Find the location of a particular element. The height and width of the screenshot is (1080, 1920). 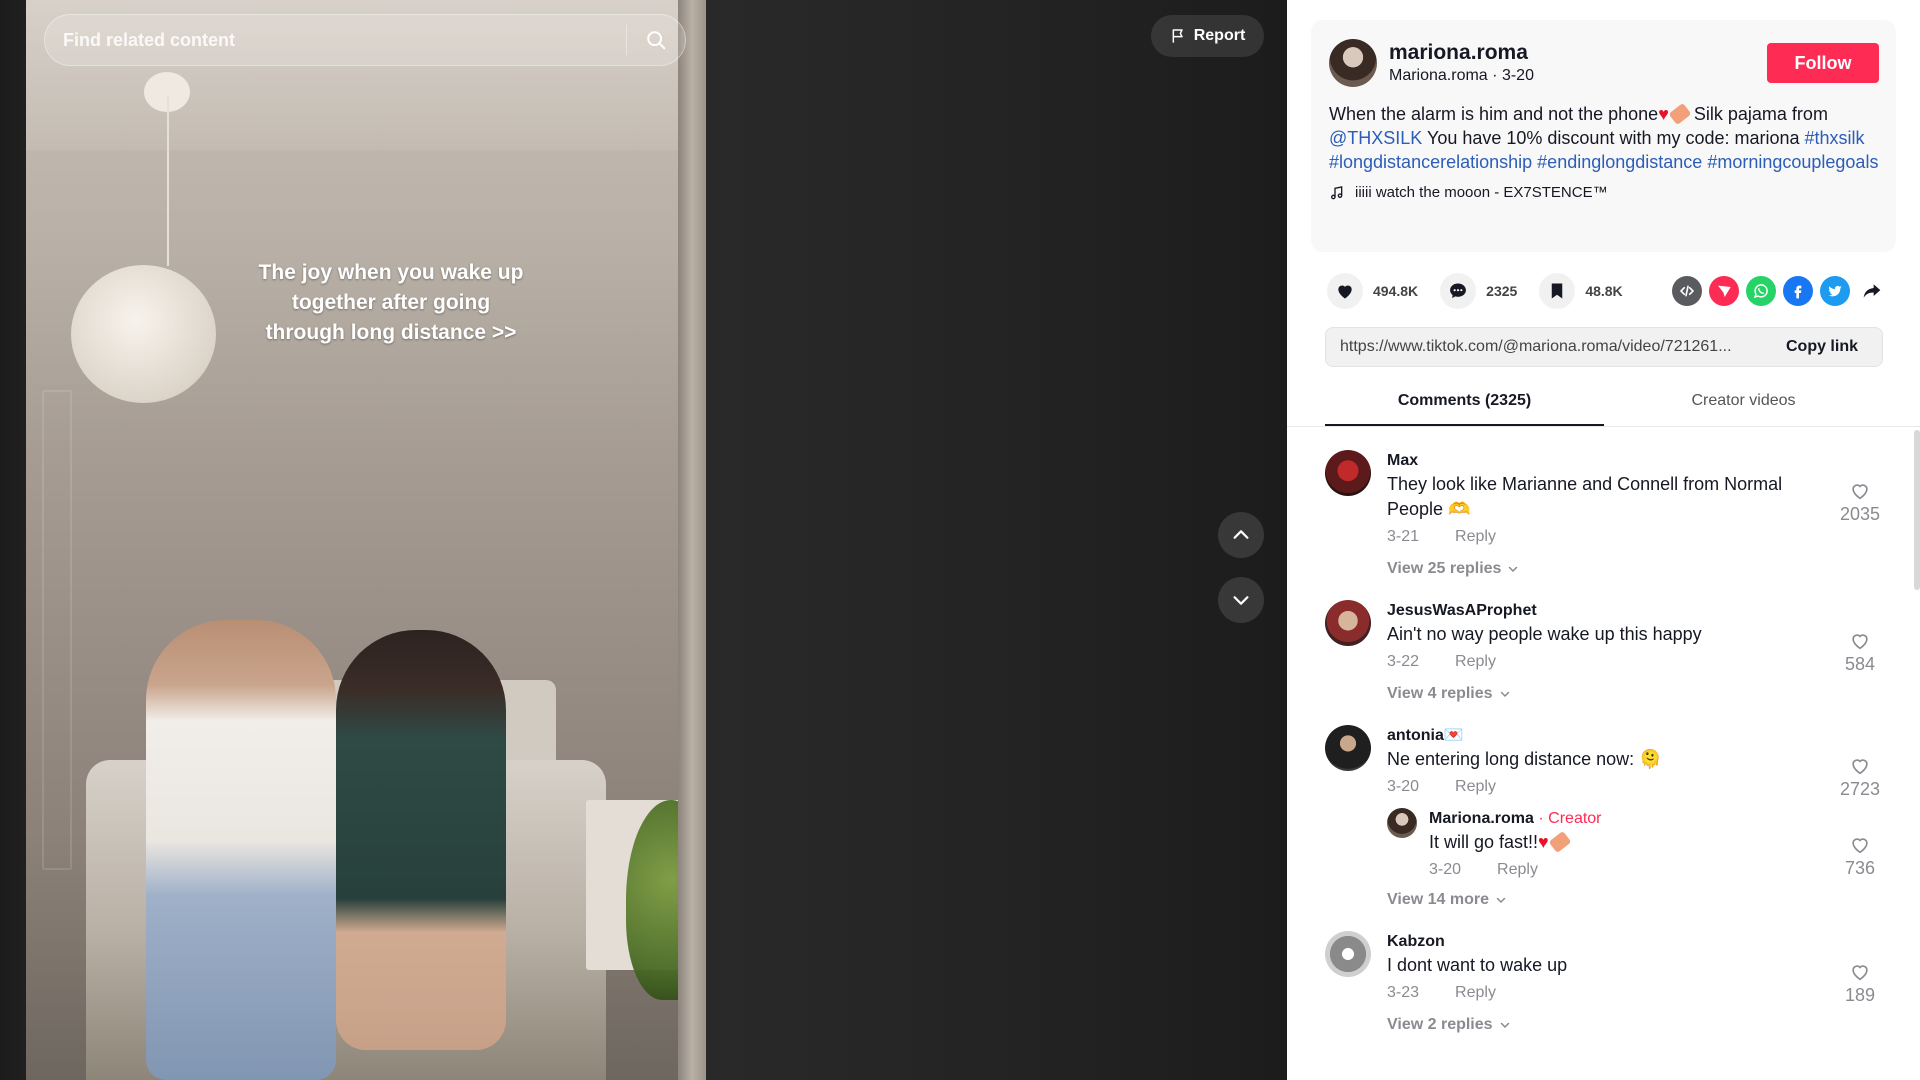

view-replies-button: View 4 replies is located at coordinates (1636, 694).